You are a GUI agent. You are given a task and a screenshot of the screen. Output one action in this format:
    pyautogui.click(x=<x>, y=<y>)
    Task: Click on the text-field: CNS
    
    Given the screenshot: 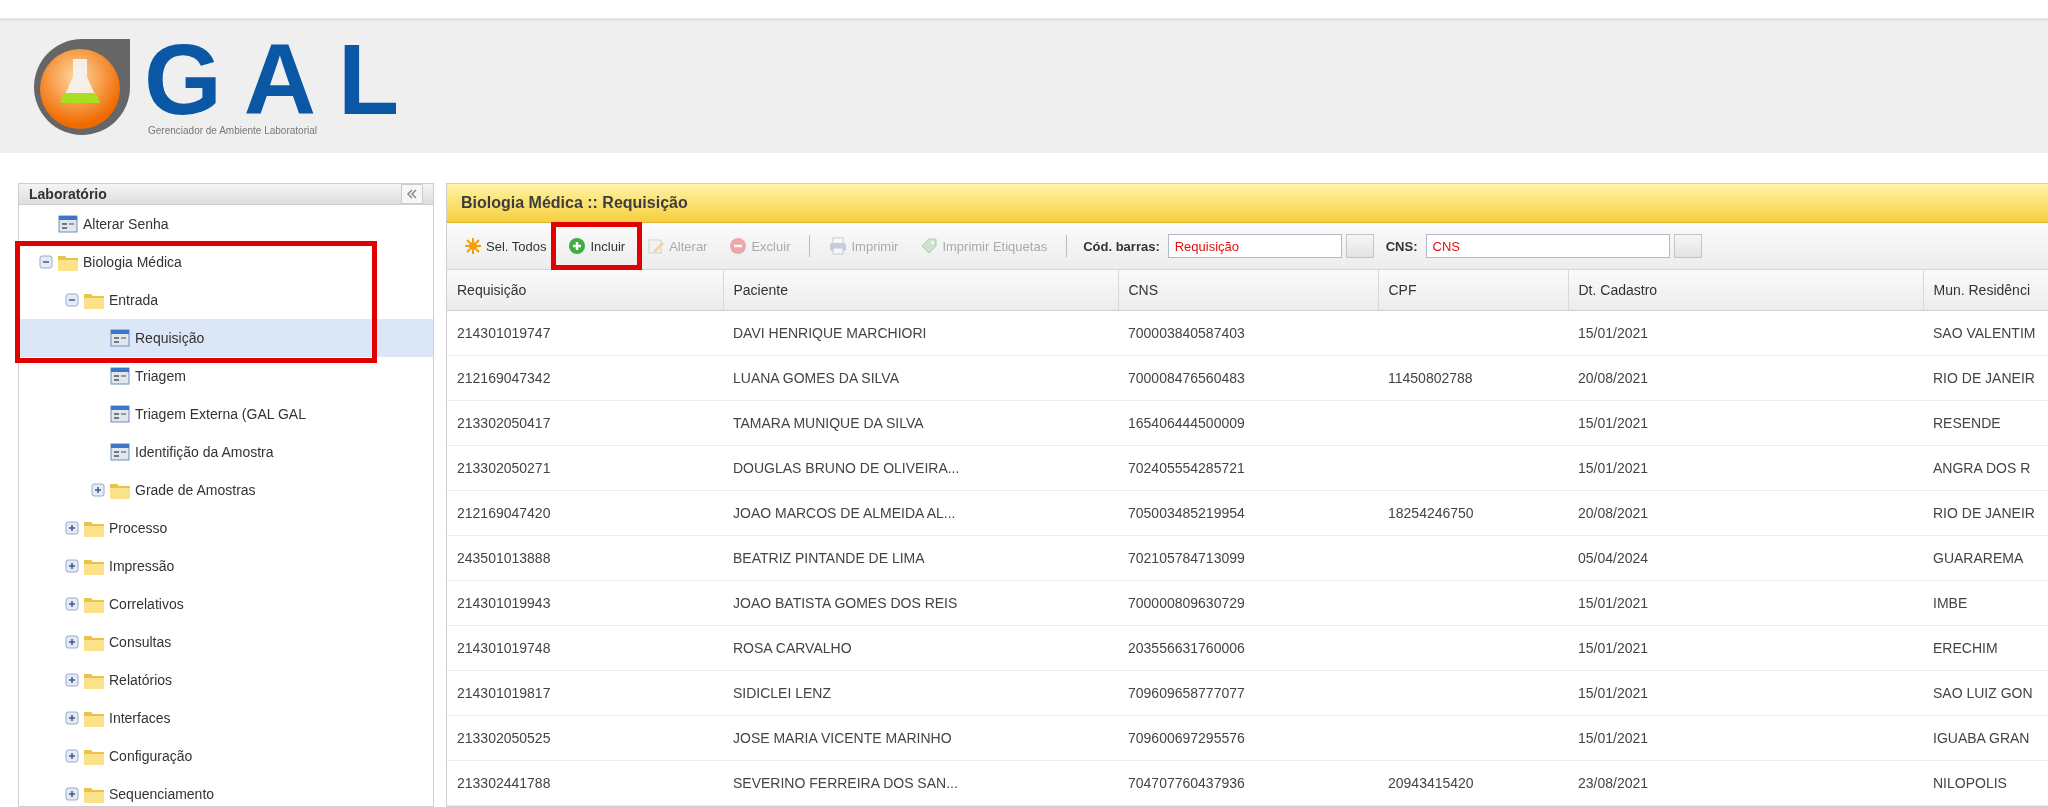 What is the action you would take?
    pyautogui.click(x=1547, y=246)
    